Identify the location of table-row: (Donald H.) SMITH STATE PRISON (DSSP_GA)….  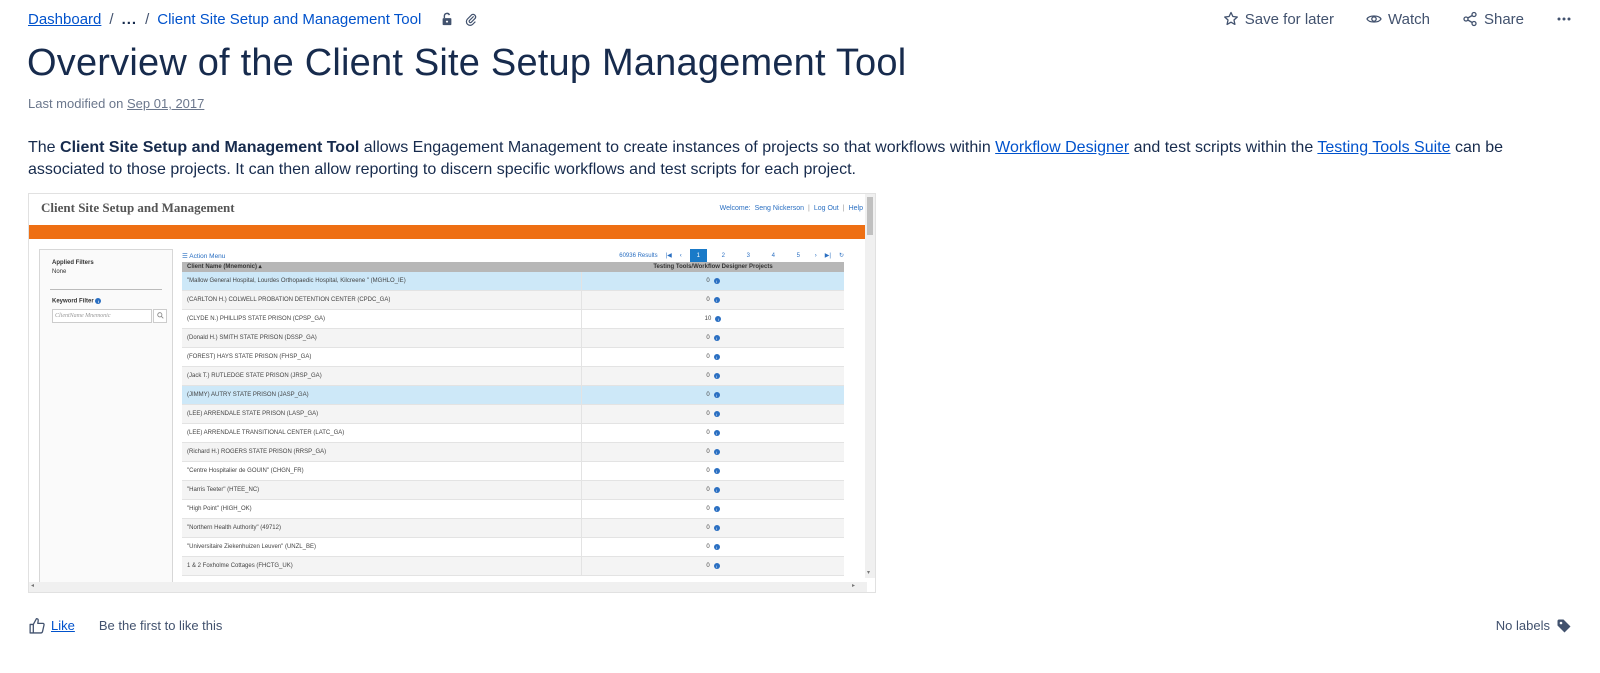
(513, 338).